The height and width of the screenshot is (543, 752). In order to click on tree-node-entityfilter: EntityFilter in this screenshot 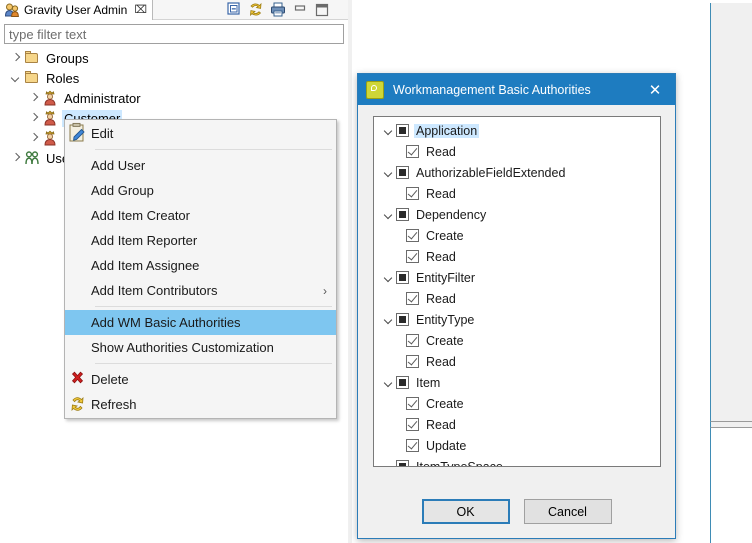, I will do `click(517, 277)`.